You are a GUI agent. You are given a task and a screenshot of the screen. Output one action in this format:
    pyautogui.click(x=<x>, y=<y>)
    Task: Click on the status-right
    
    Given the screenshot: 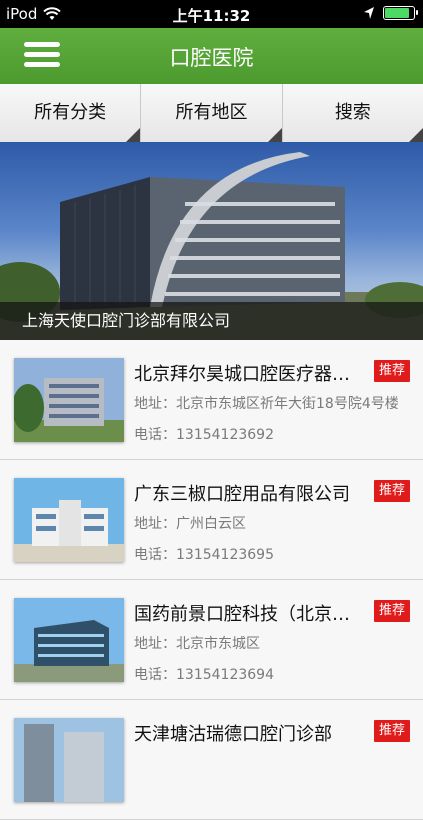 What is the action you would take?
    pyautogui.click(x=390, y=13)
    